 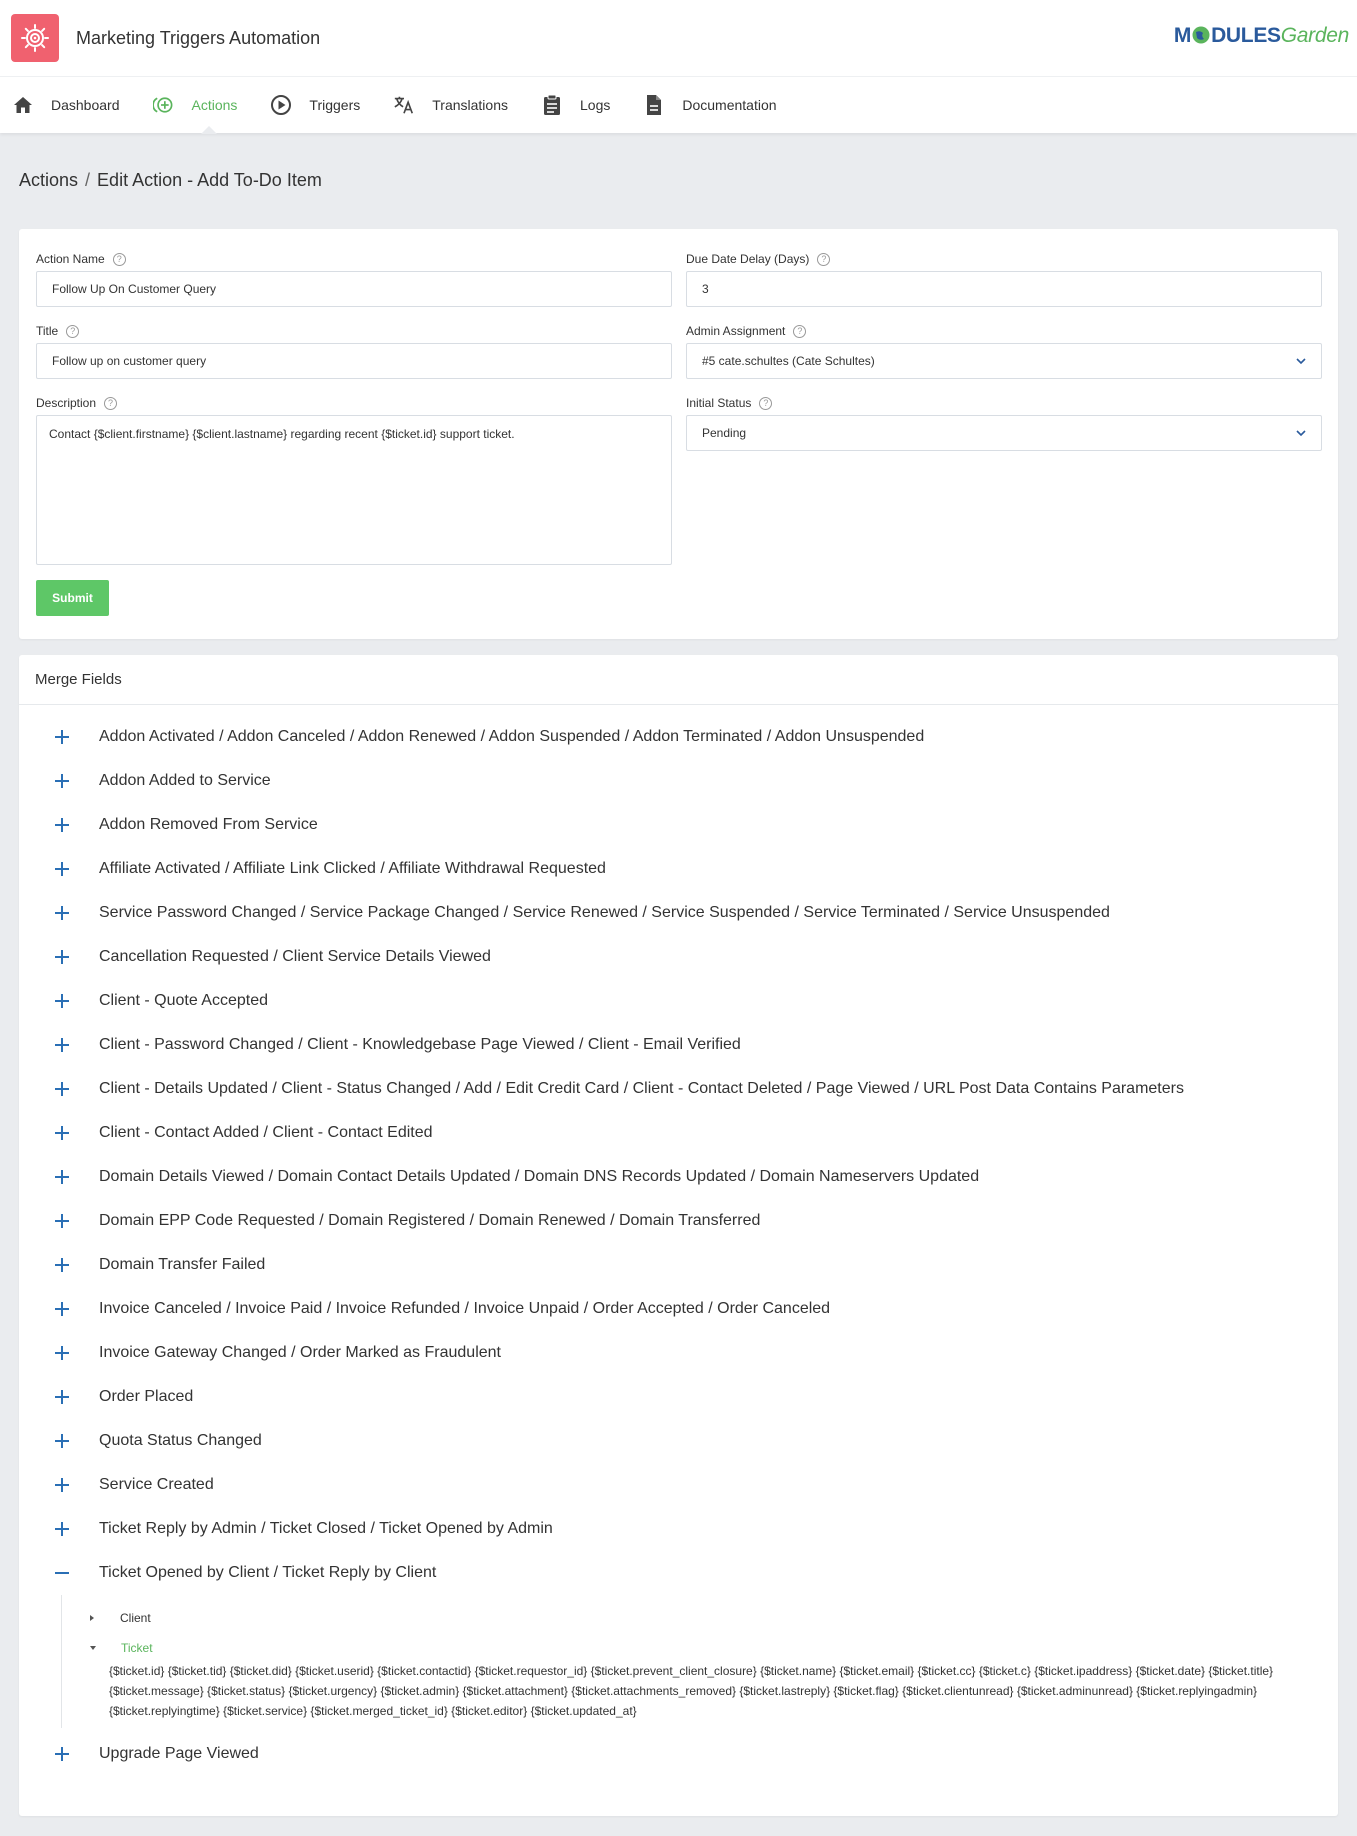 What do you see at coordinates (182, 1264) in the screenshot?
I see `merge-group-label: Domain Transfer Failed` at bounding box center [182, 1264].